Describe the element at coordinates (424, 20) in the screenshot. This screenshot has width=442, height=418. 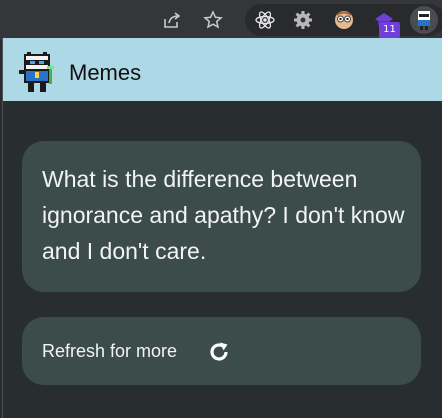
I see `memes-extension-icon` at that location.